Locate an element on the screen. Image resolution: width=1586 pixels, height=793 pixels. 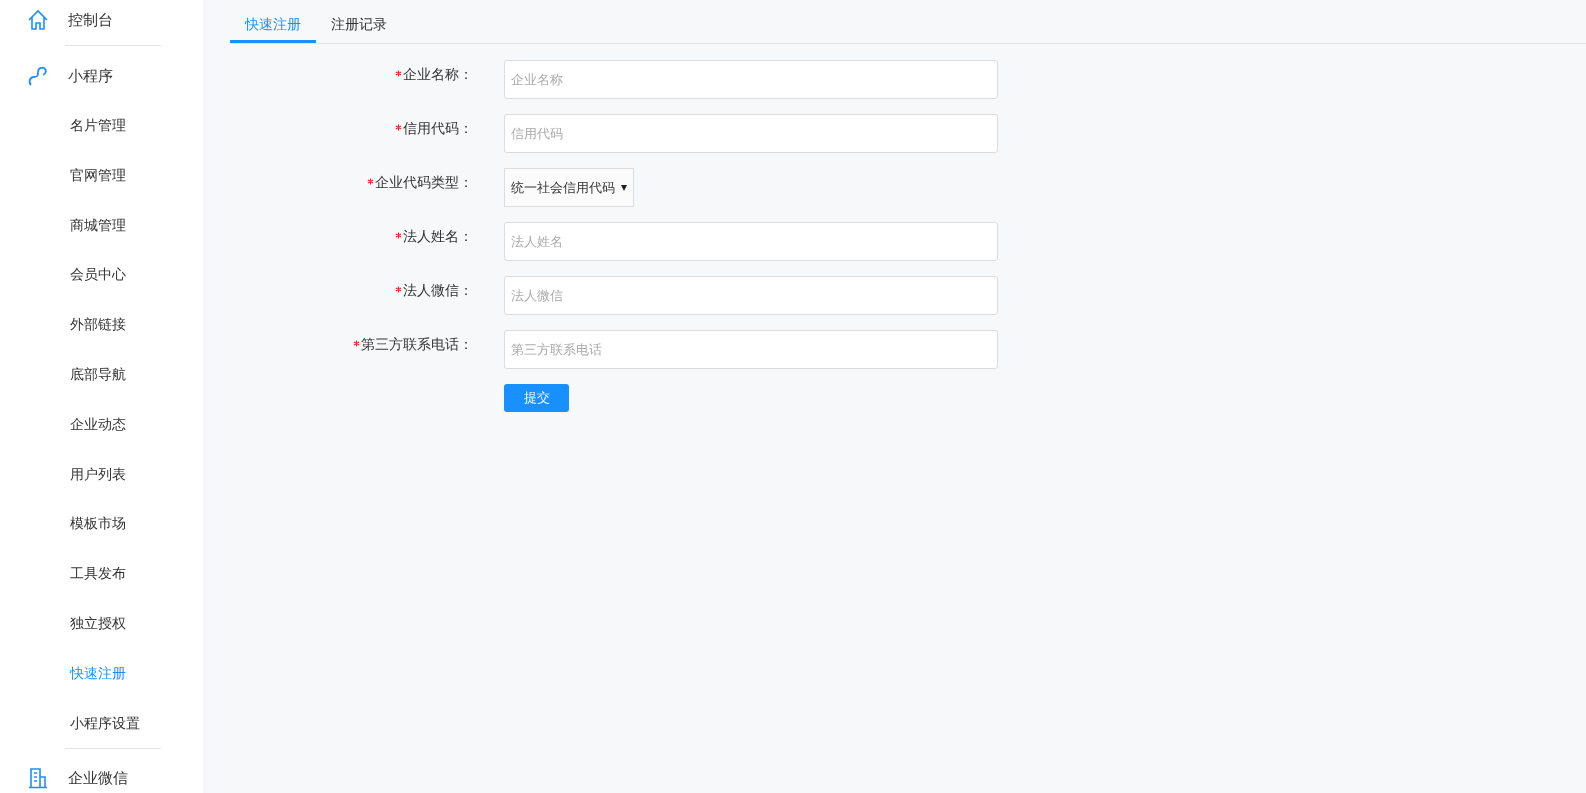
sidebar-item: 用户列表 is located at coordinates (101, 474).